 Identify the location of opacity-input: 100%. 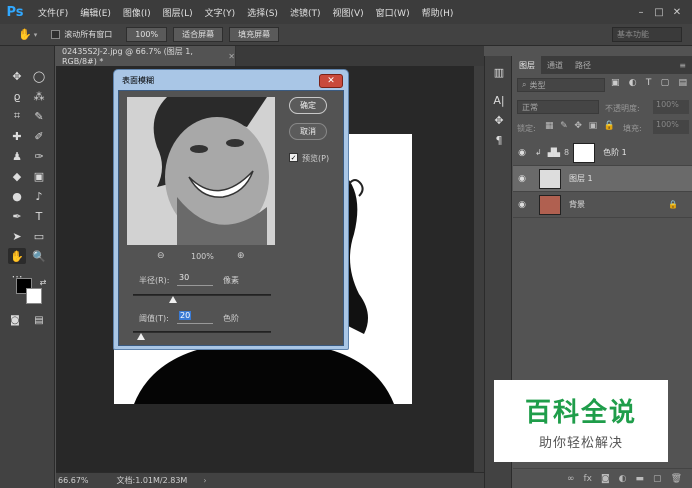
(671, 107).